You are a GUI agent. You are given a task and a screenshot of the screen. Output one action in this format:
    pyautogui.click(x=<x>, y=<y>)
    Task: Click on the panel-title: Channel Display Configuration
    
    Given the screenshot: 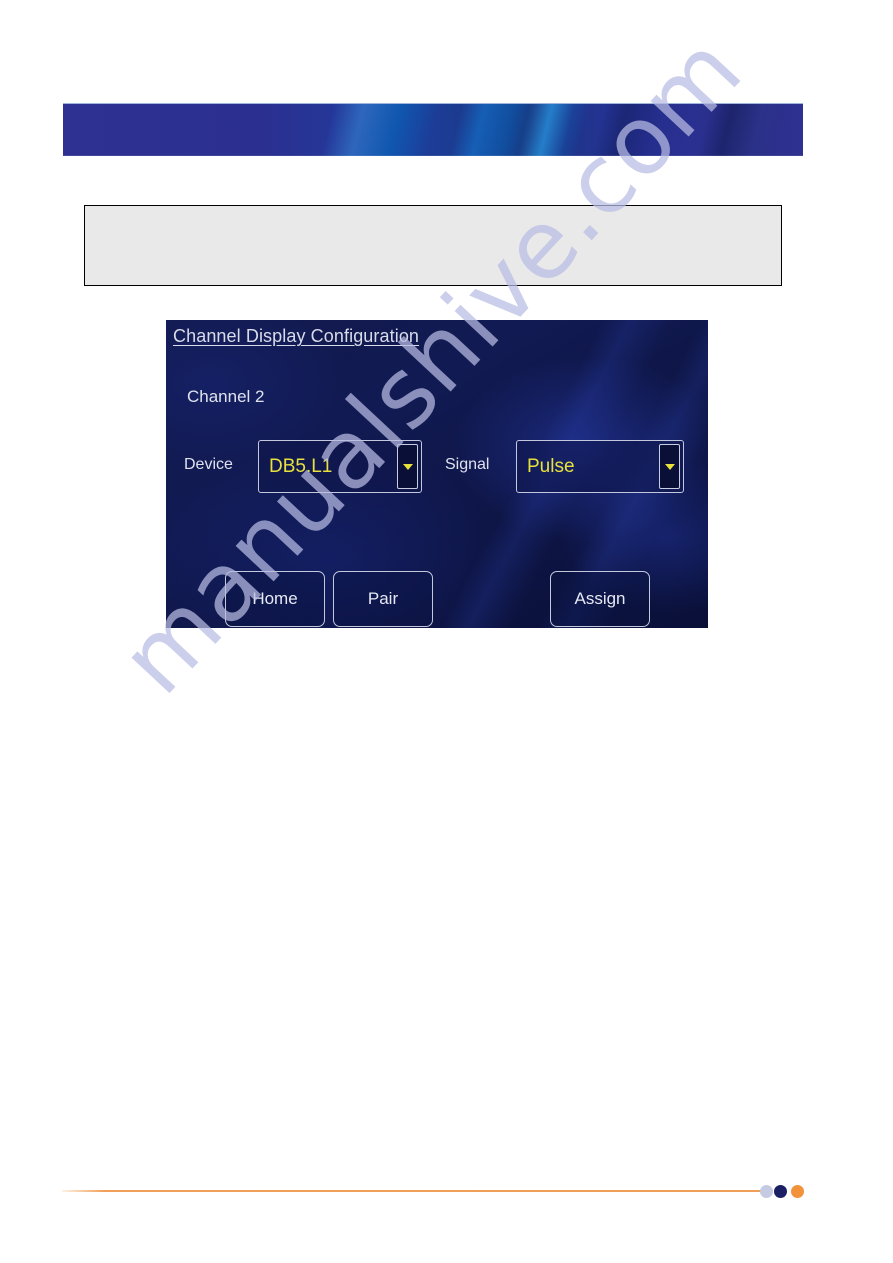 What is the action you would take?
    pyautogui.click(x=296, y=336)
    